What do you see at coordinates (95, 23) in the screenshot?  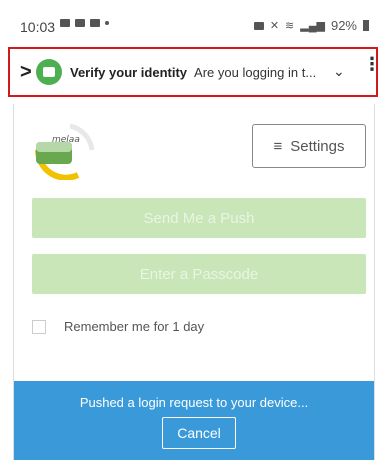 I see `gallery-icon` at bounding box center [95, 23].